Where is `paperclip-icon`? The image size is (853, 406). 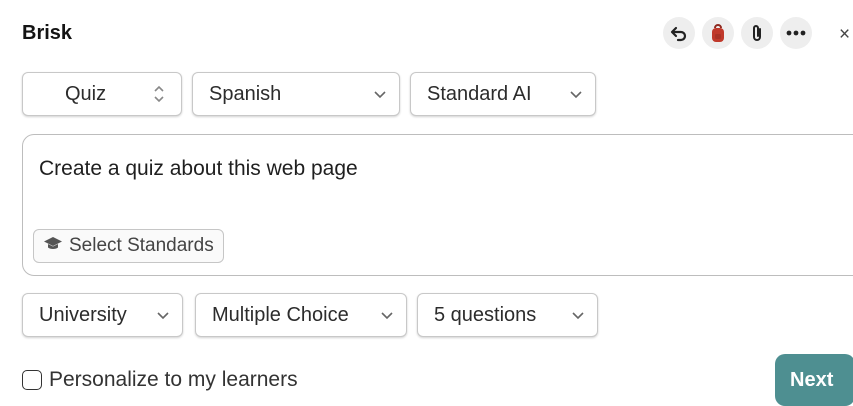
paperclip-icon is located at coordinates (757, 33).